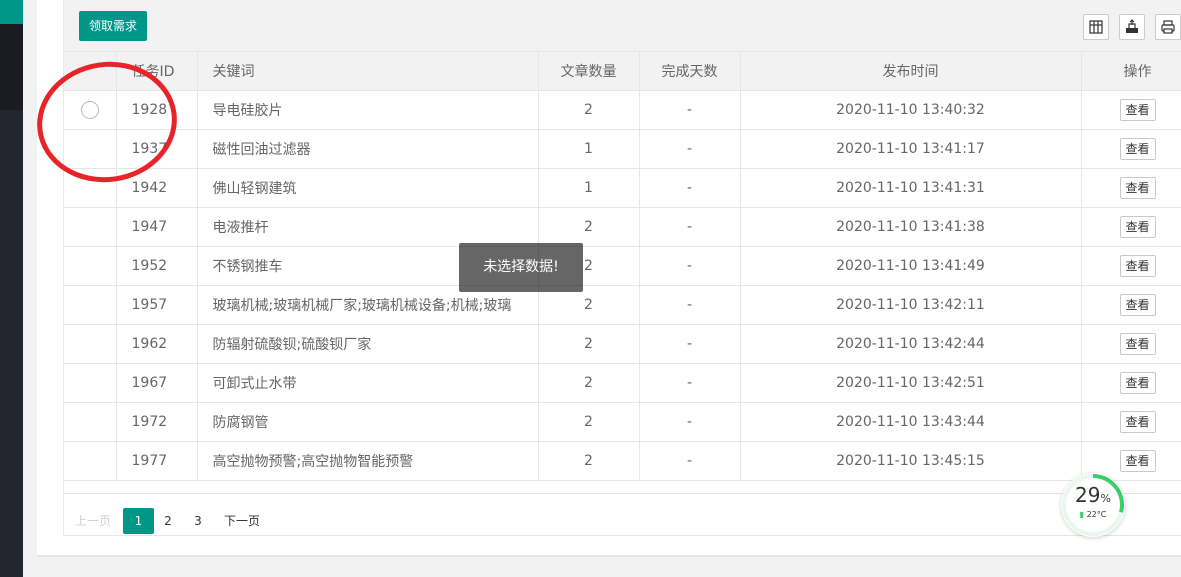 Image resolution: width=1181 pixels, height=577 pixels. What do you see at coordinates (368, 71) in the screenshot?
I see `header-keyword: 关键词` at bounding box center [368, 71].